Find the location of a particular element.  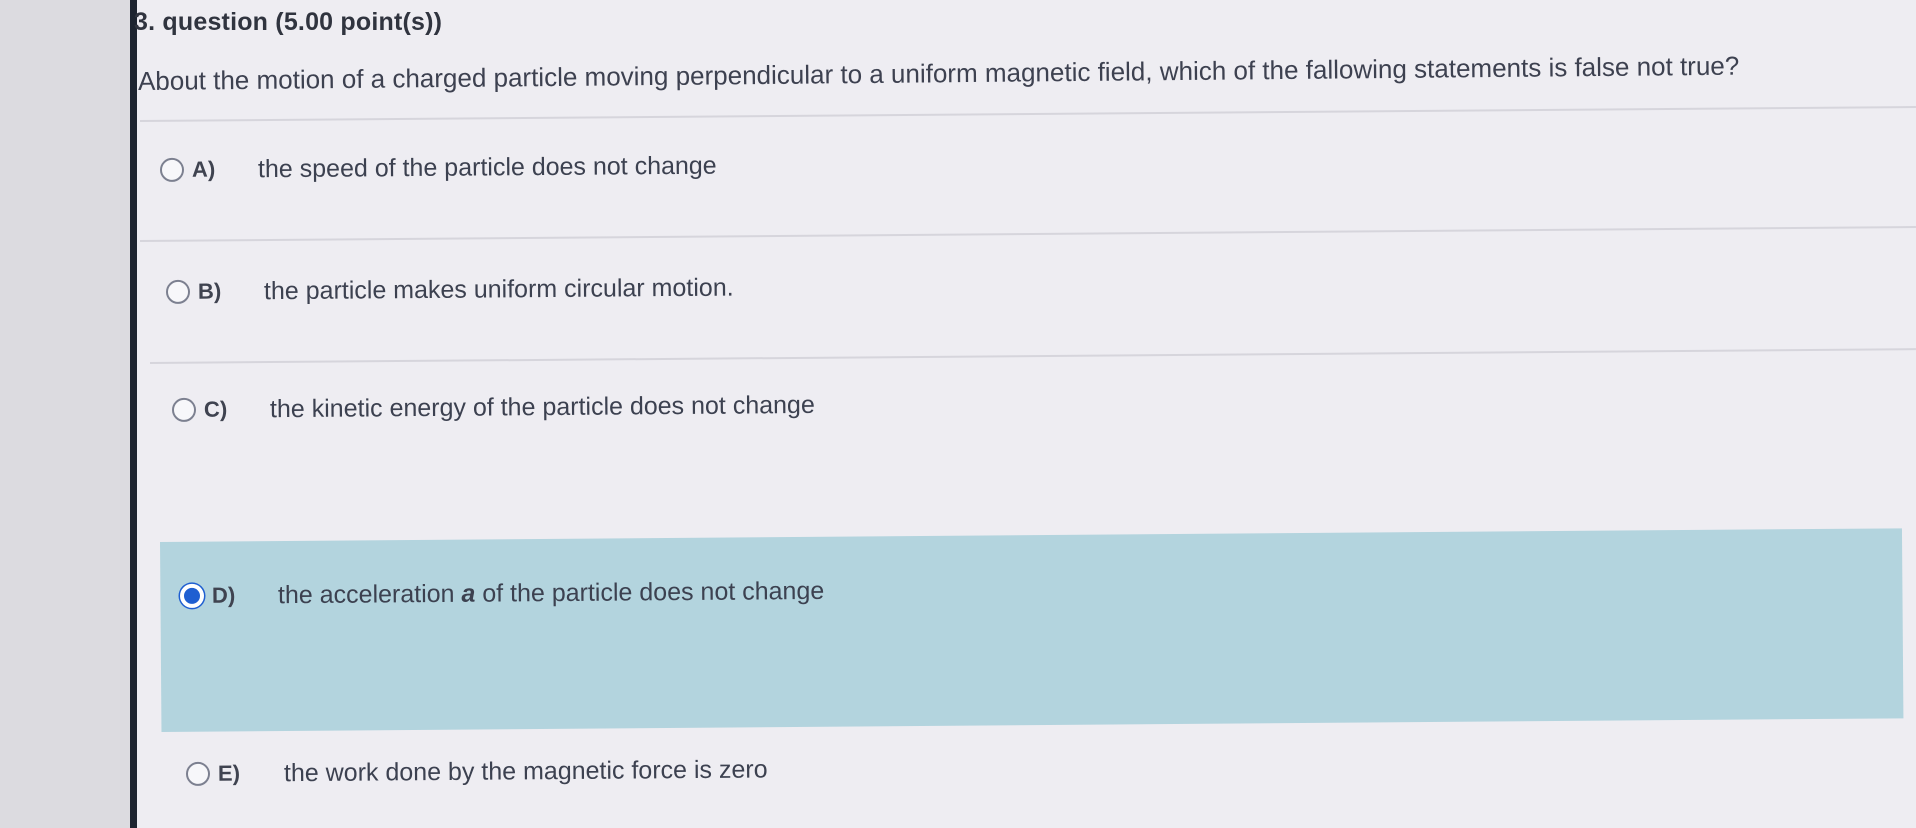

option-letter: B) is located at coordinates (209, 291).